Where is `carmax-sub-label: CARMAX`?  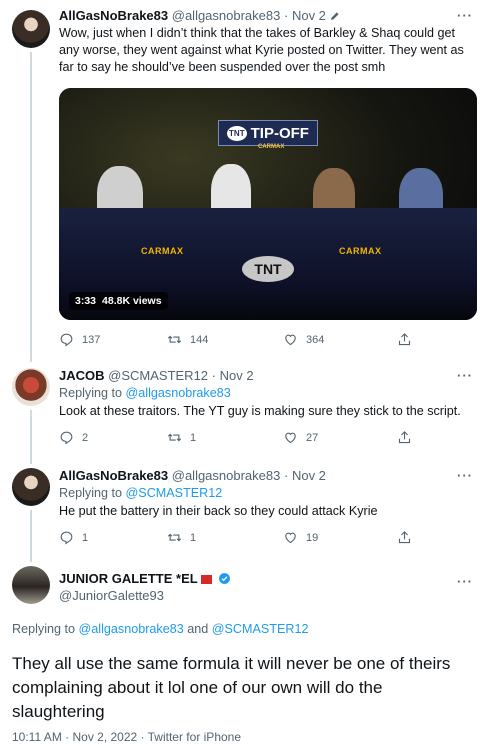 carmax-sub-label: CARMAX is located at coordinates (271, 147).